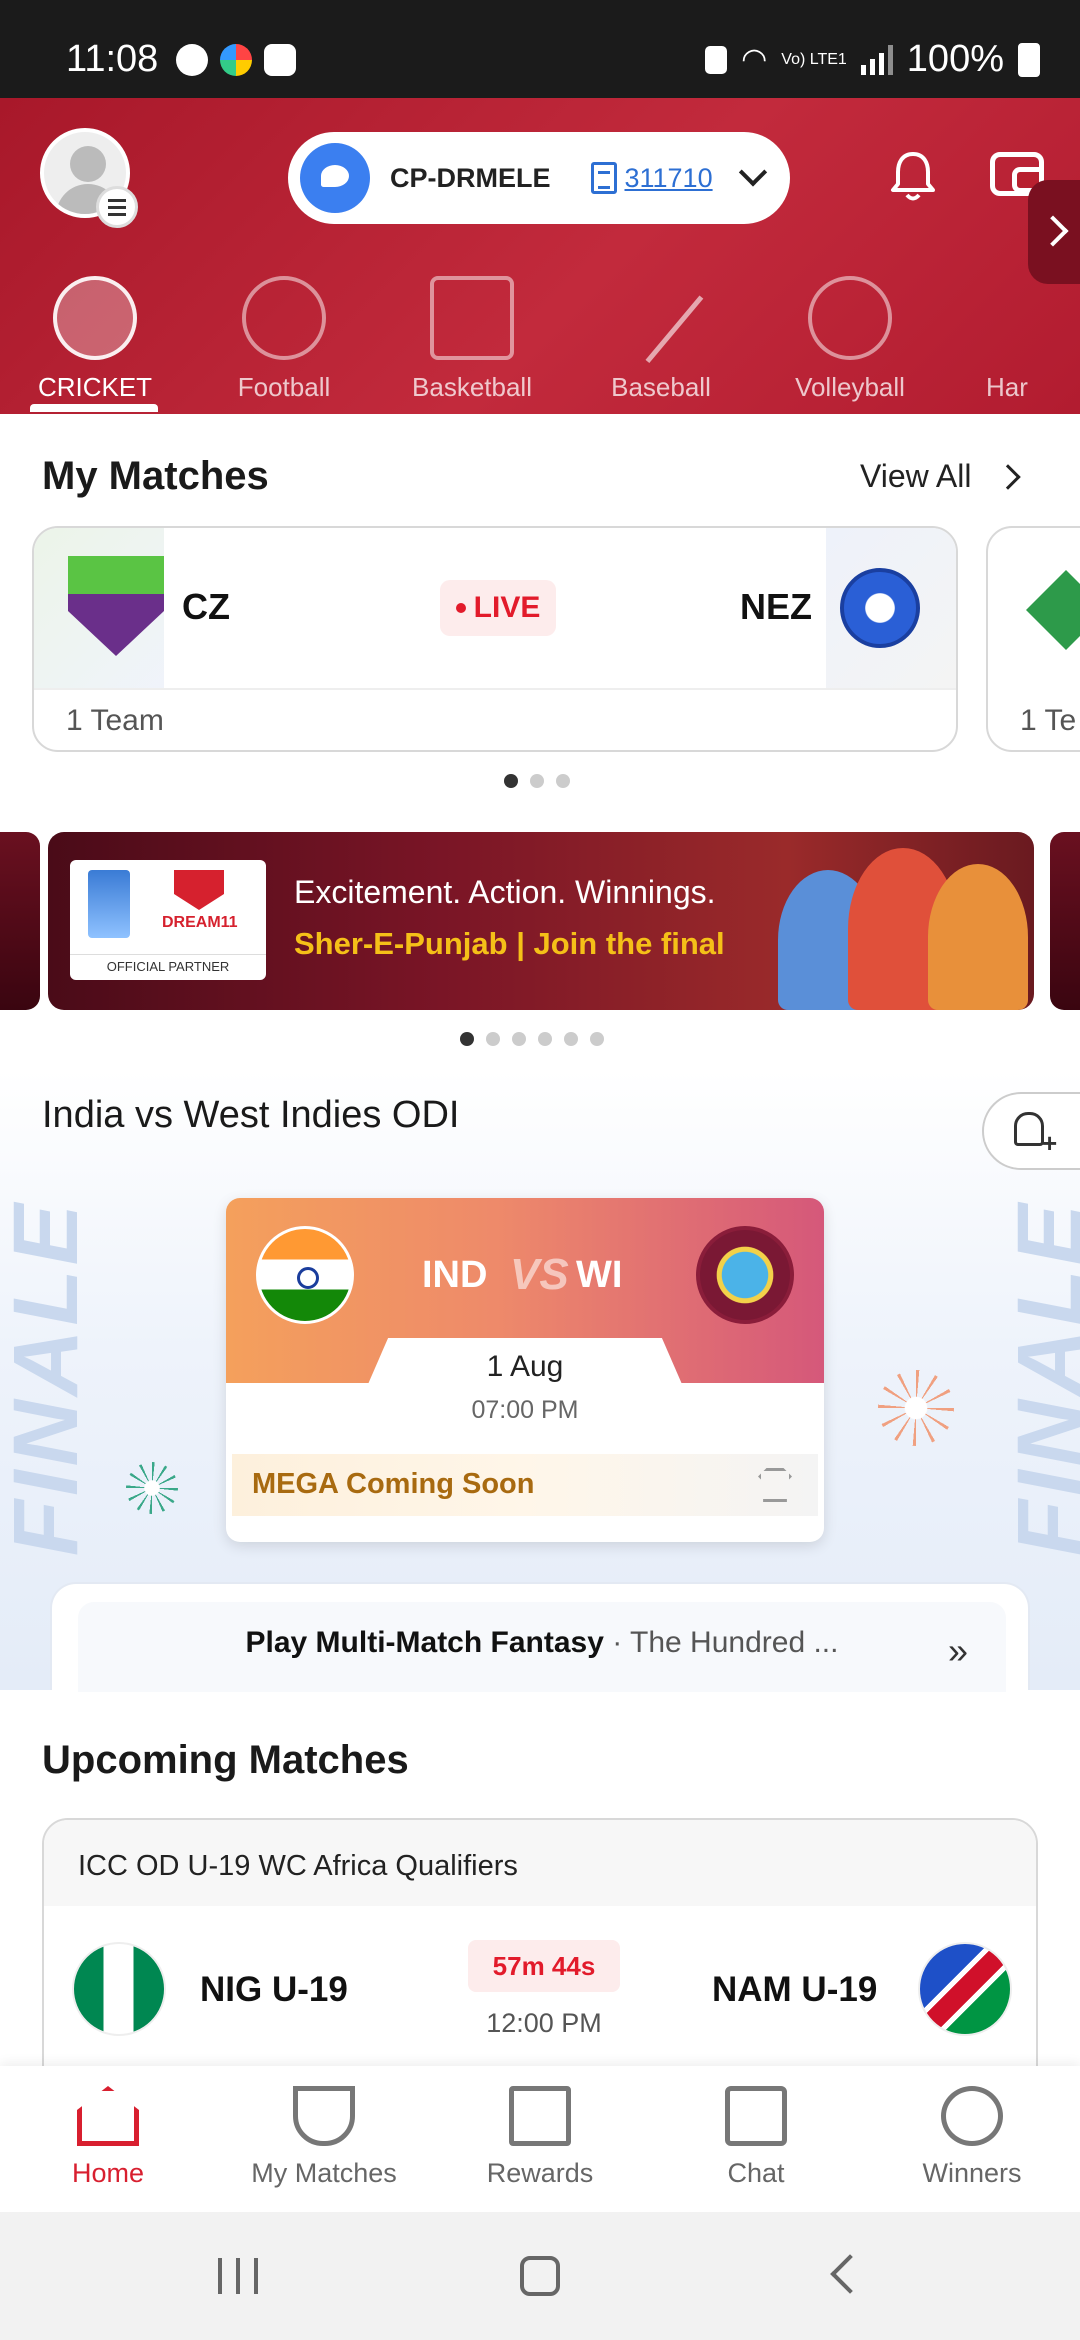 The width and height of the screenshot is (1080, 2340). What do you see at coordinates (168, 964) in the screenshot?
I see `partner-label: OFFICIAL PARTNER` at bounding box center [168, 964].